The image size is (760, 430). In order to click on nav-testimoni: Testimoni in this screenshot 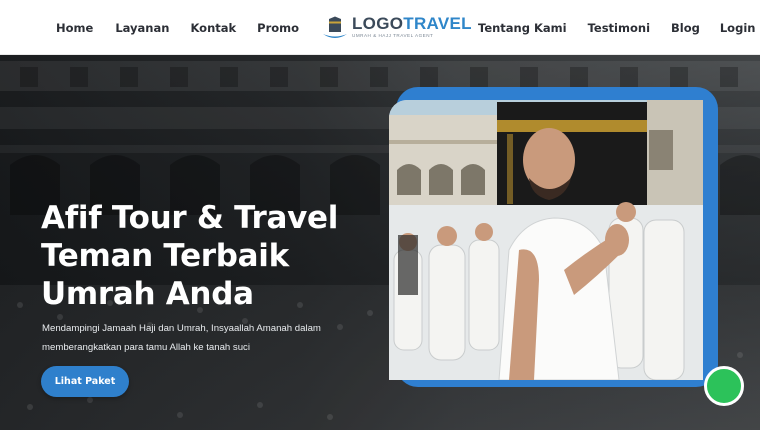, I will do `click(619, 28)`.